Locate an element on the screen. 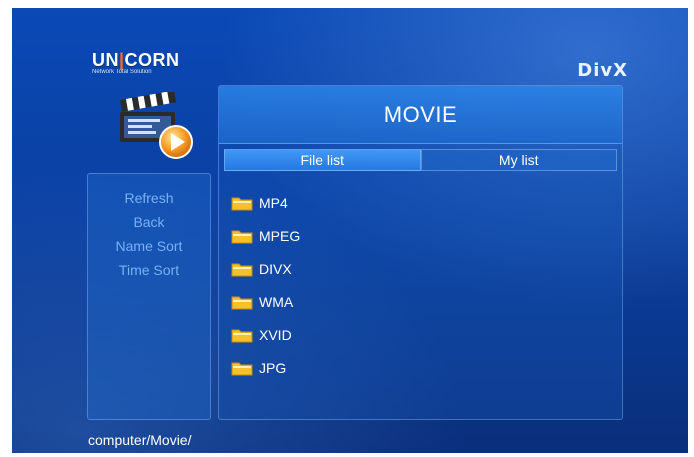 The image size is (694, 457). file-list: MP4 MPEG DIVX WMA XVID JPG is located at coordinates (265, 285).